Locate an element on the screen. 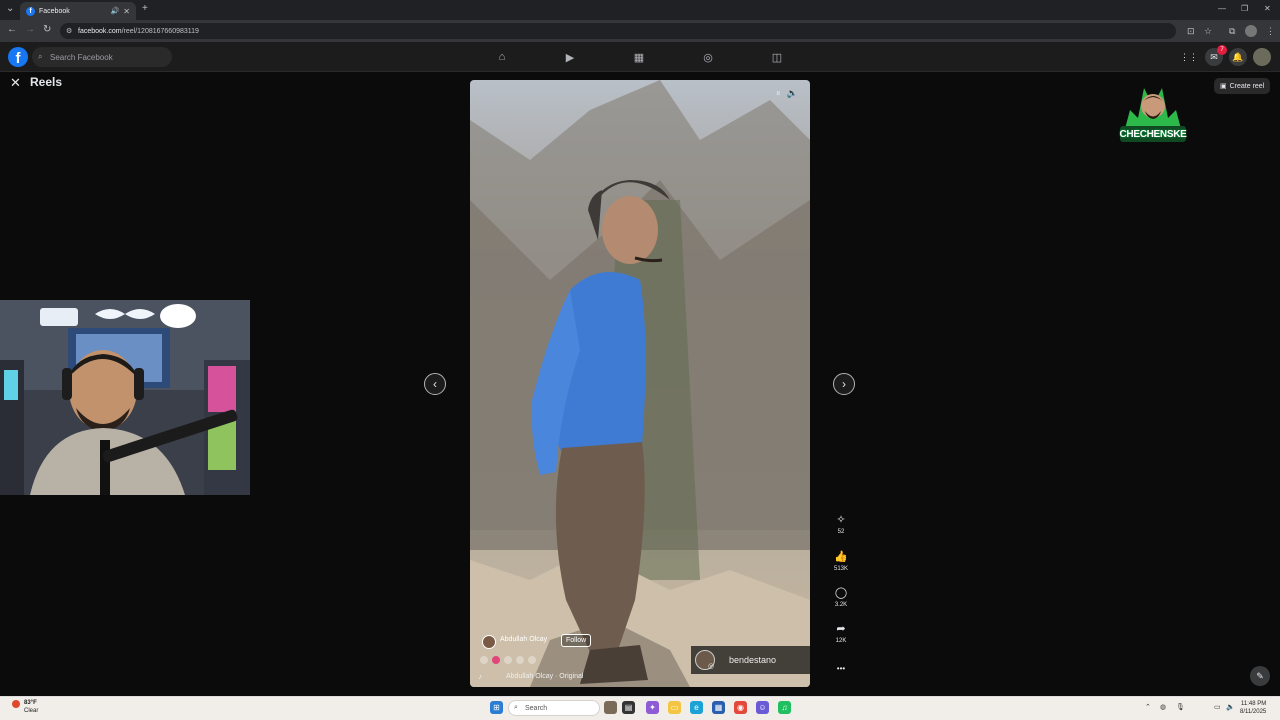 The height and width of the screenshot is (720, 1280). discord-icon: ☺ is located at coordinates (762, 707).